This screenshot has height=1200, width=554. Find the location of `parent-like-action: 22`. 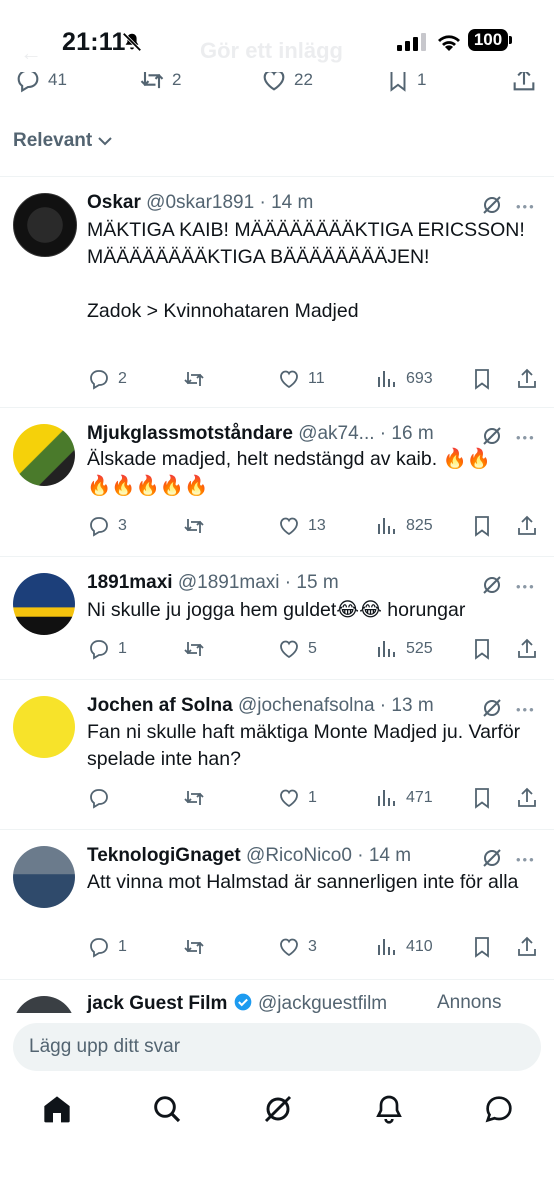

parent-like-action: 22 is located at coordinates (286, 83).